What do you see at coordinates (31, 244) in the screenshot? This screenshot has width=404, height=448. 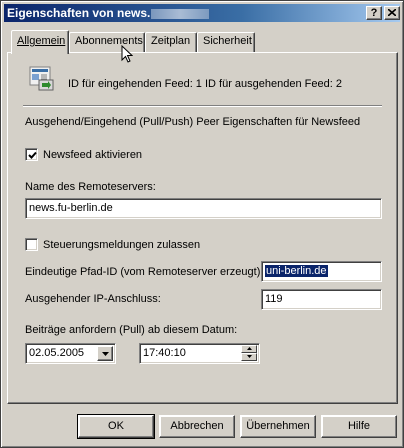 I see `control-messages-checkbox` at bounding box center [31, 244].